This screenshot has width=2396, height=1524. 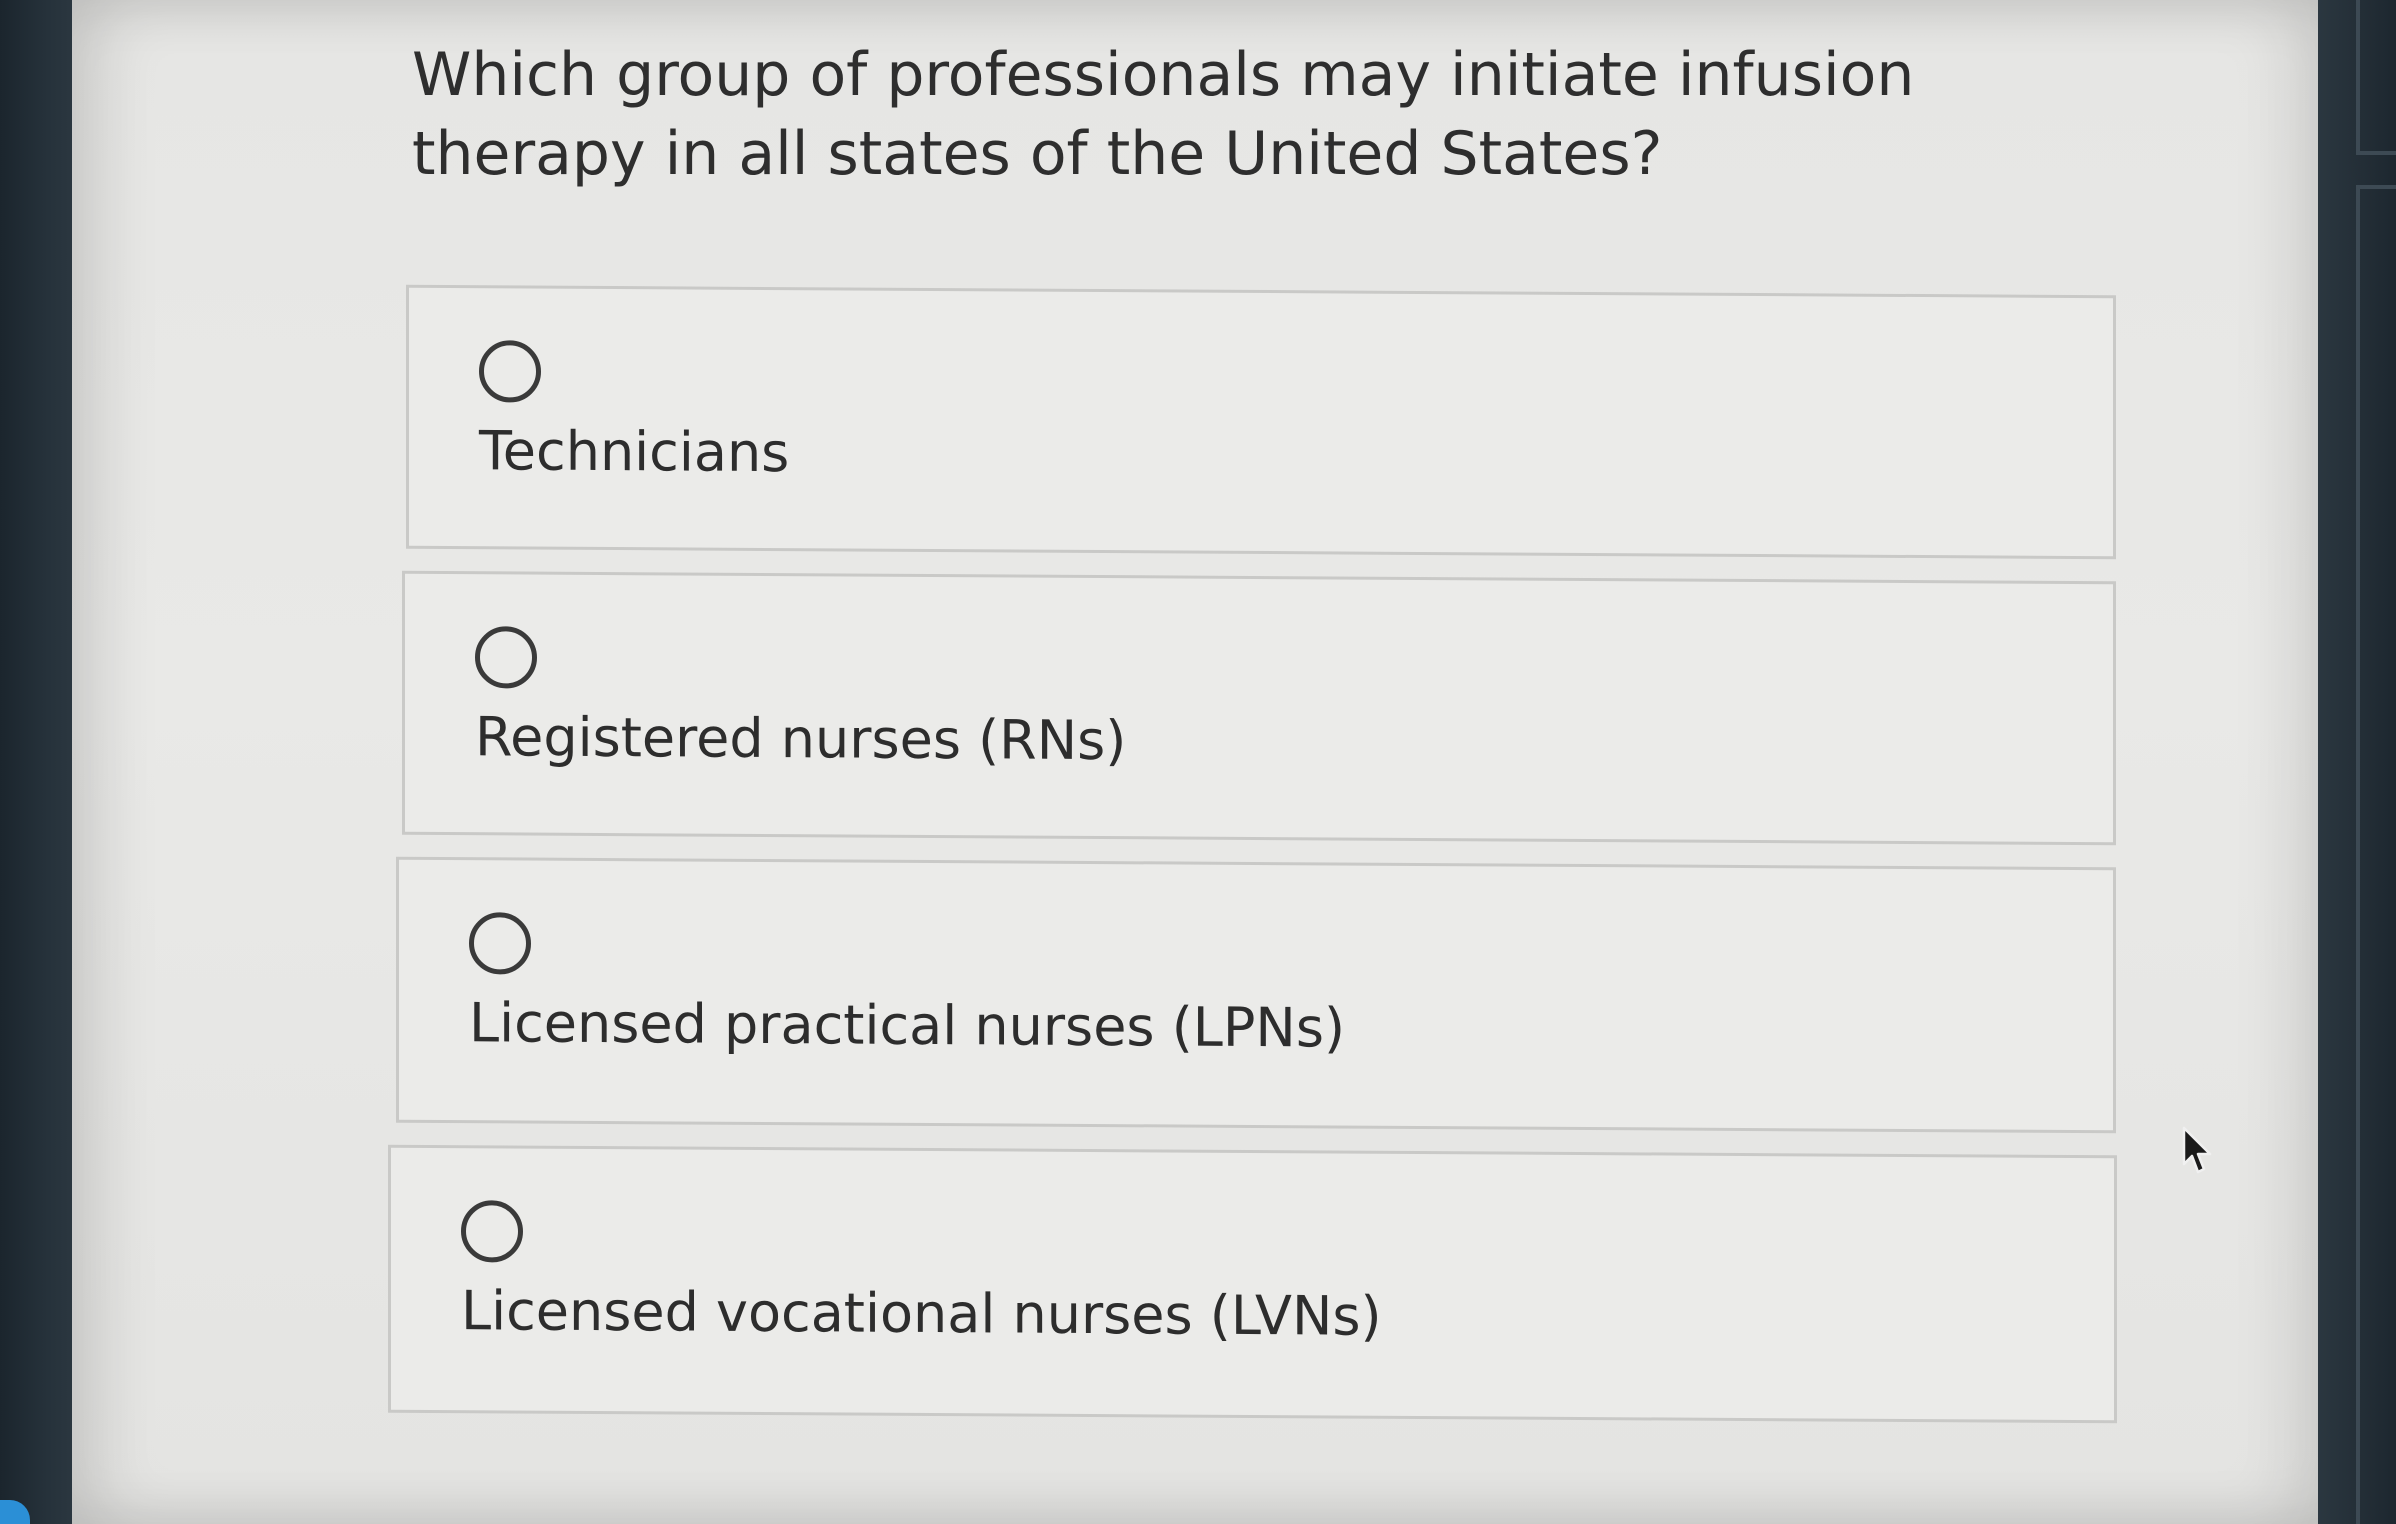 I want to click on monitor-bezel-left, so click(x=40, y=762).